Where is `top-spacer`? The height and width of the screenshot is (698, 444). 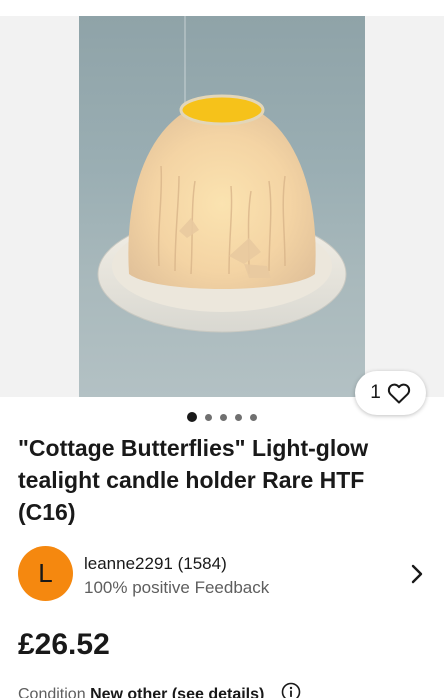
top-spacer is located at coordinates (222, 8).